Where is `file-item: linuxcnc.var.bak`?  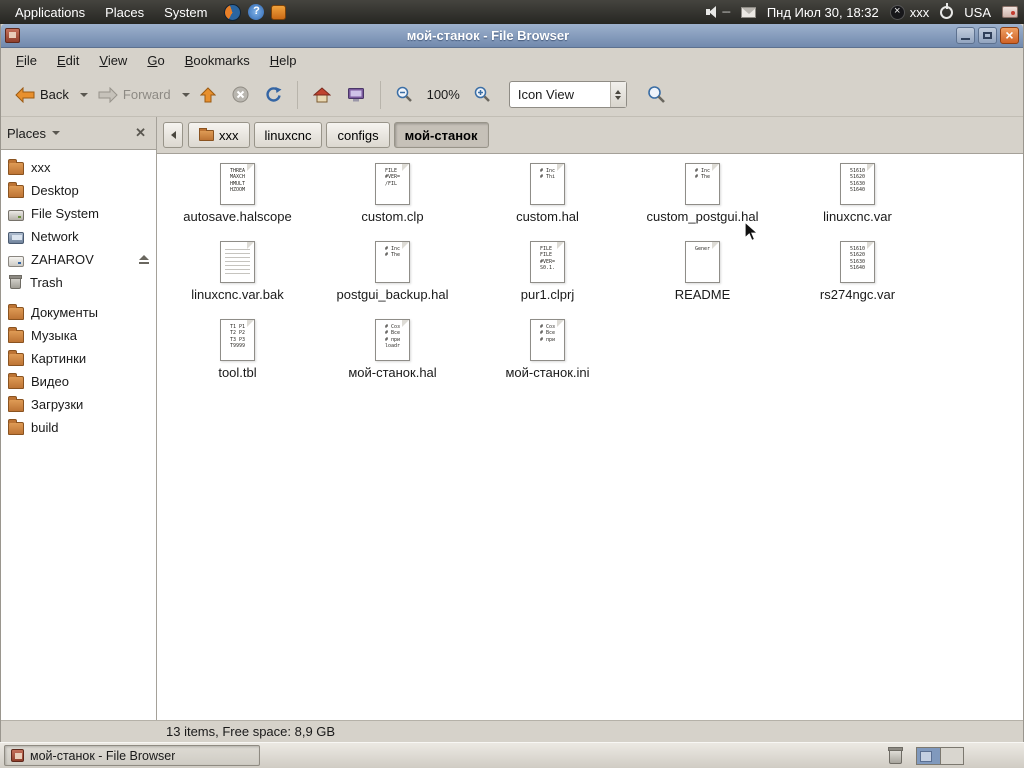 file-item: linuxcnc.var.bak is located at coordinates (237, 273).